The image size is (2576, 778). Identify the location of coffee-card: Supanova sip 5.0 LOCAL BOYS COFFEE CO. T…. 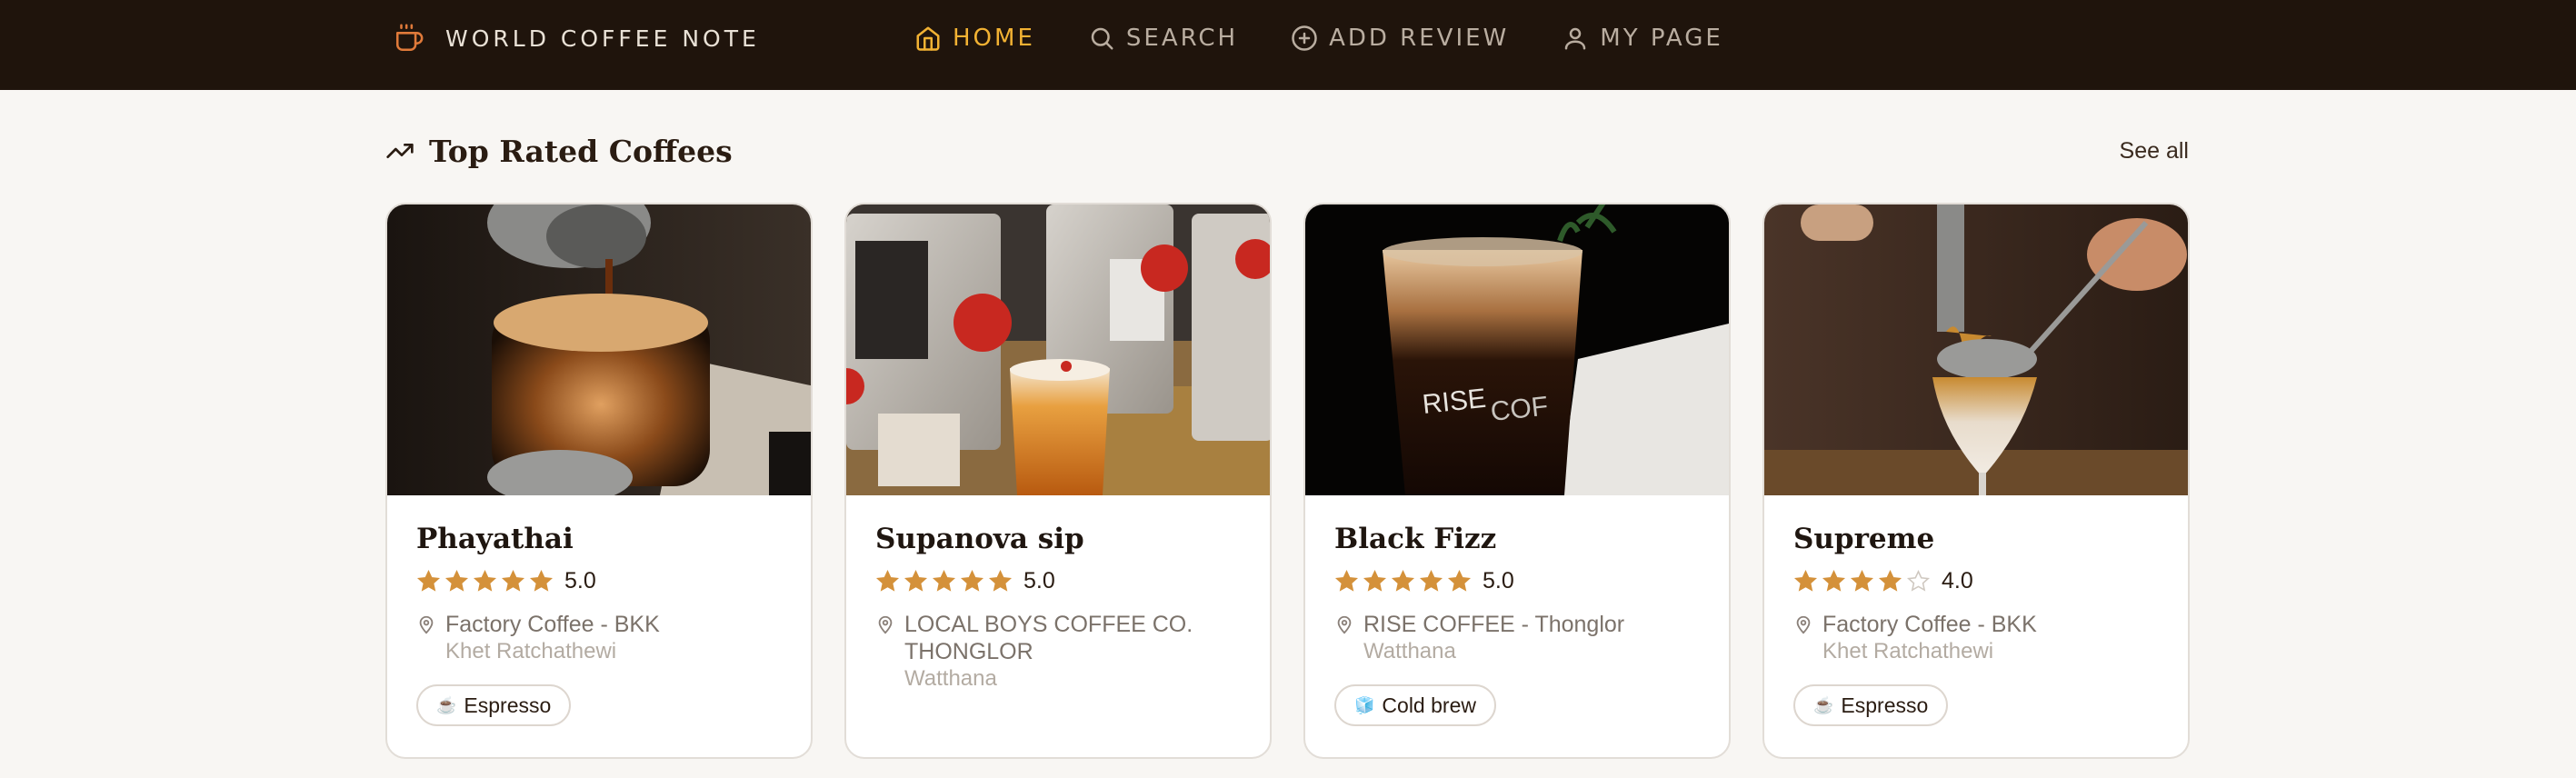
(1058, 481).